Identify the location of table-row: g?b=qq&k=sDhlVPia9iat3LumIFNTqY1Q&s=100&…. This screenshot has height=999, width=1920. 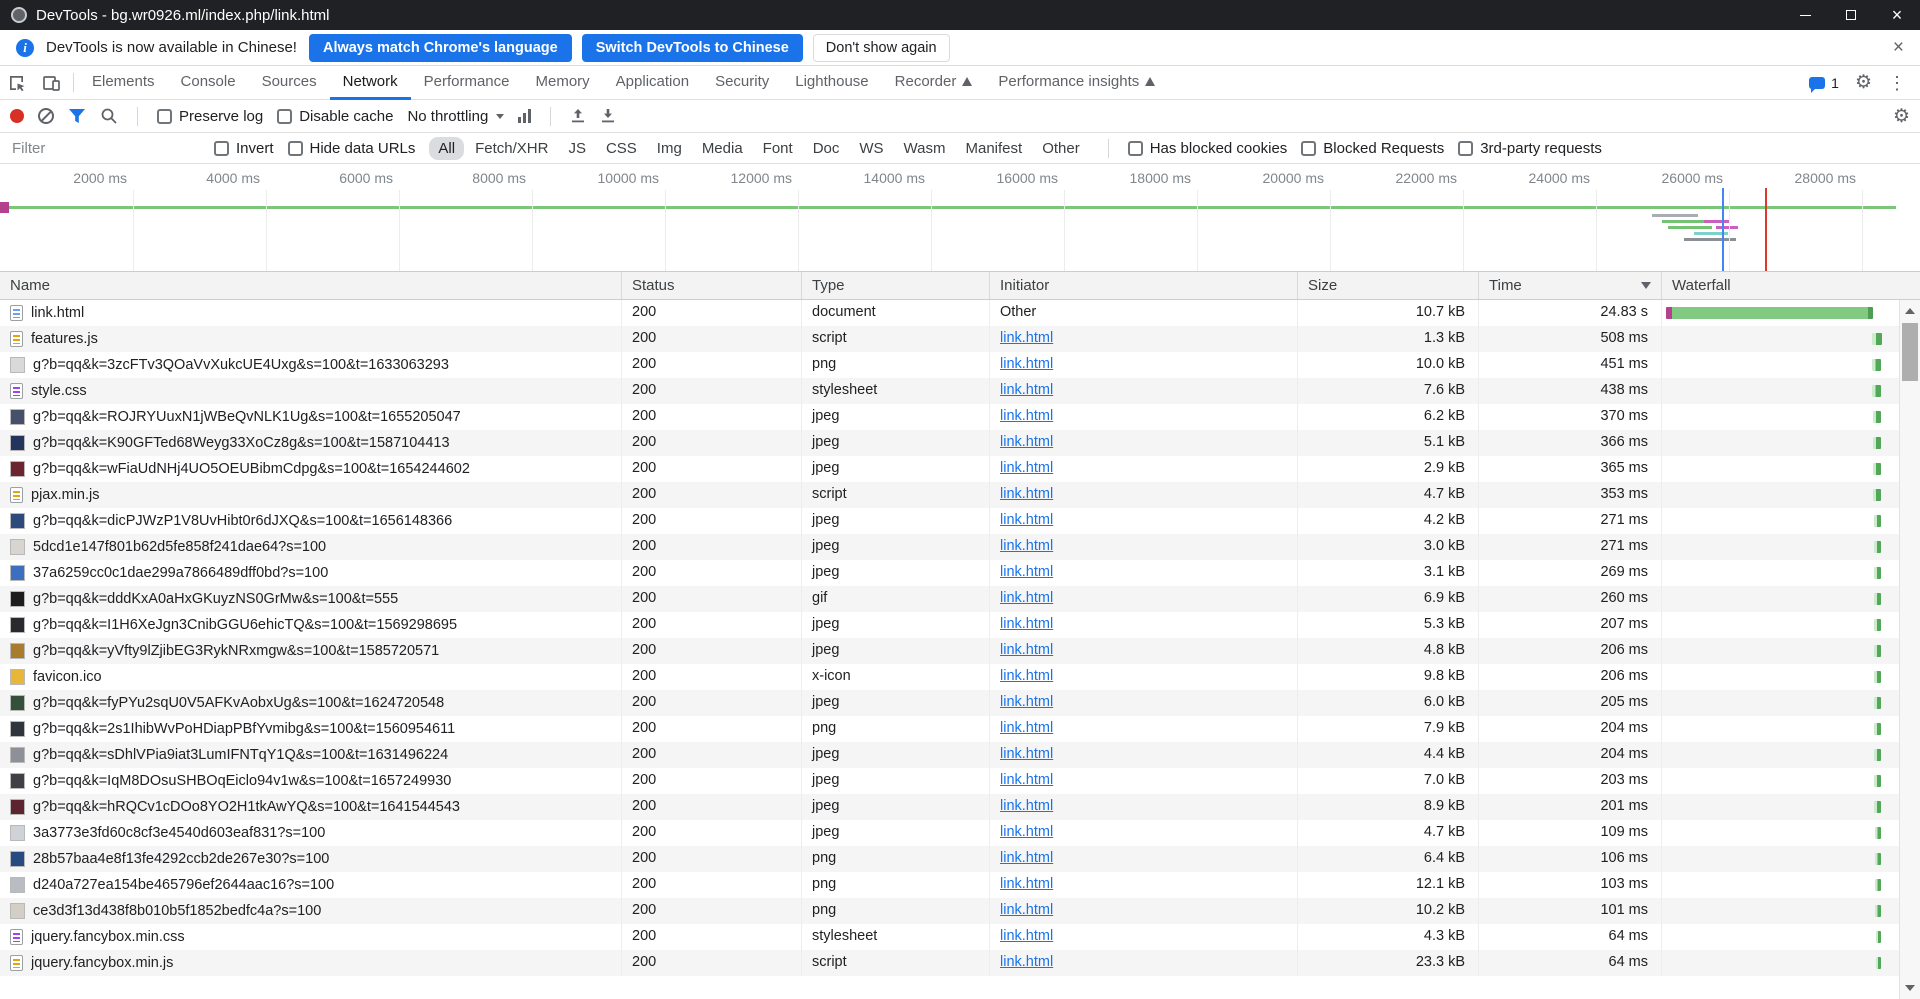
(949, 755).